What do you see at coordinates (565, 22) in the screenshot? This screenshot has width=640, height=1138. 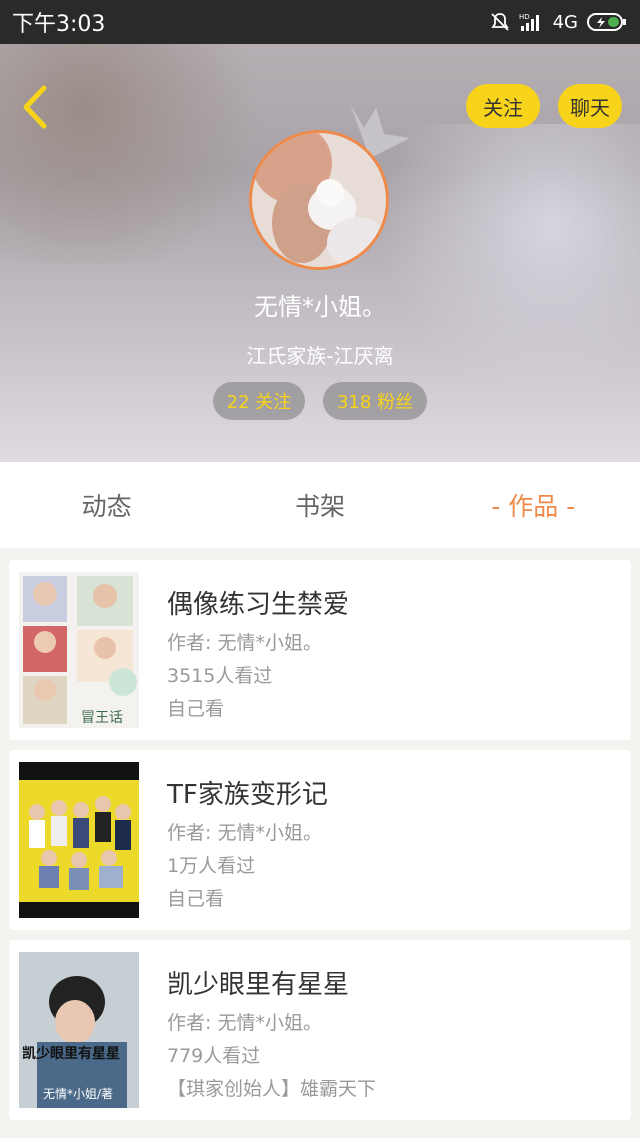 I see `network-type: 4G` at bounding box center [565, 22].